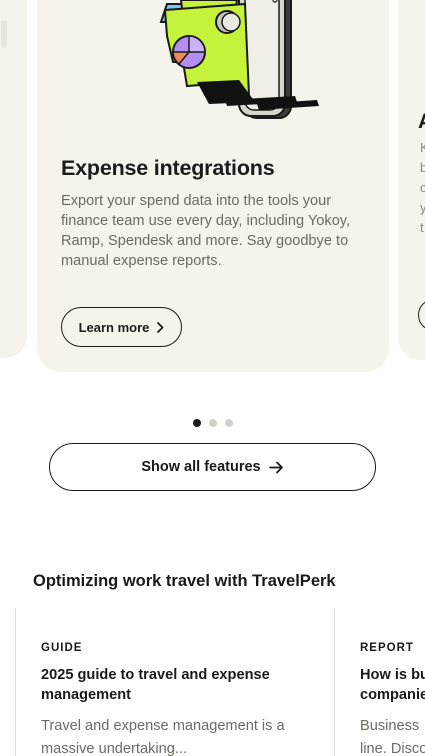 This screenshot has width=425, height=756. What do you see at coordinates (421, 315) in the screenshot?
I see `next-card-learn-more-button` at bounding box center [421, 315].